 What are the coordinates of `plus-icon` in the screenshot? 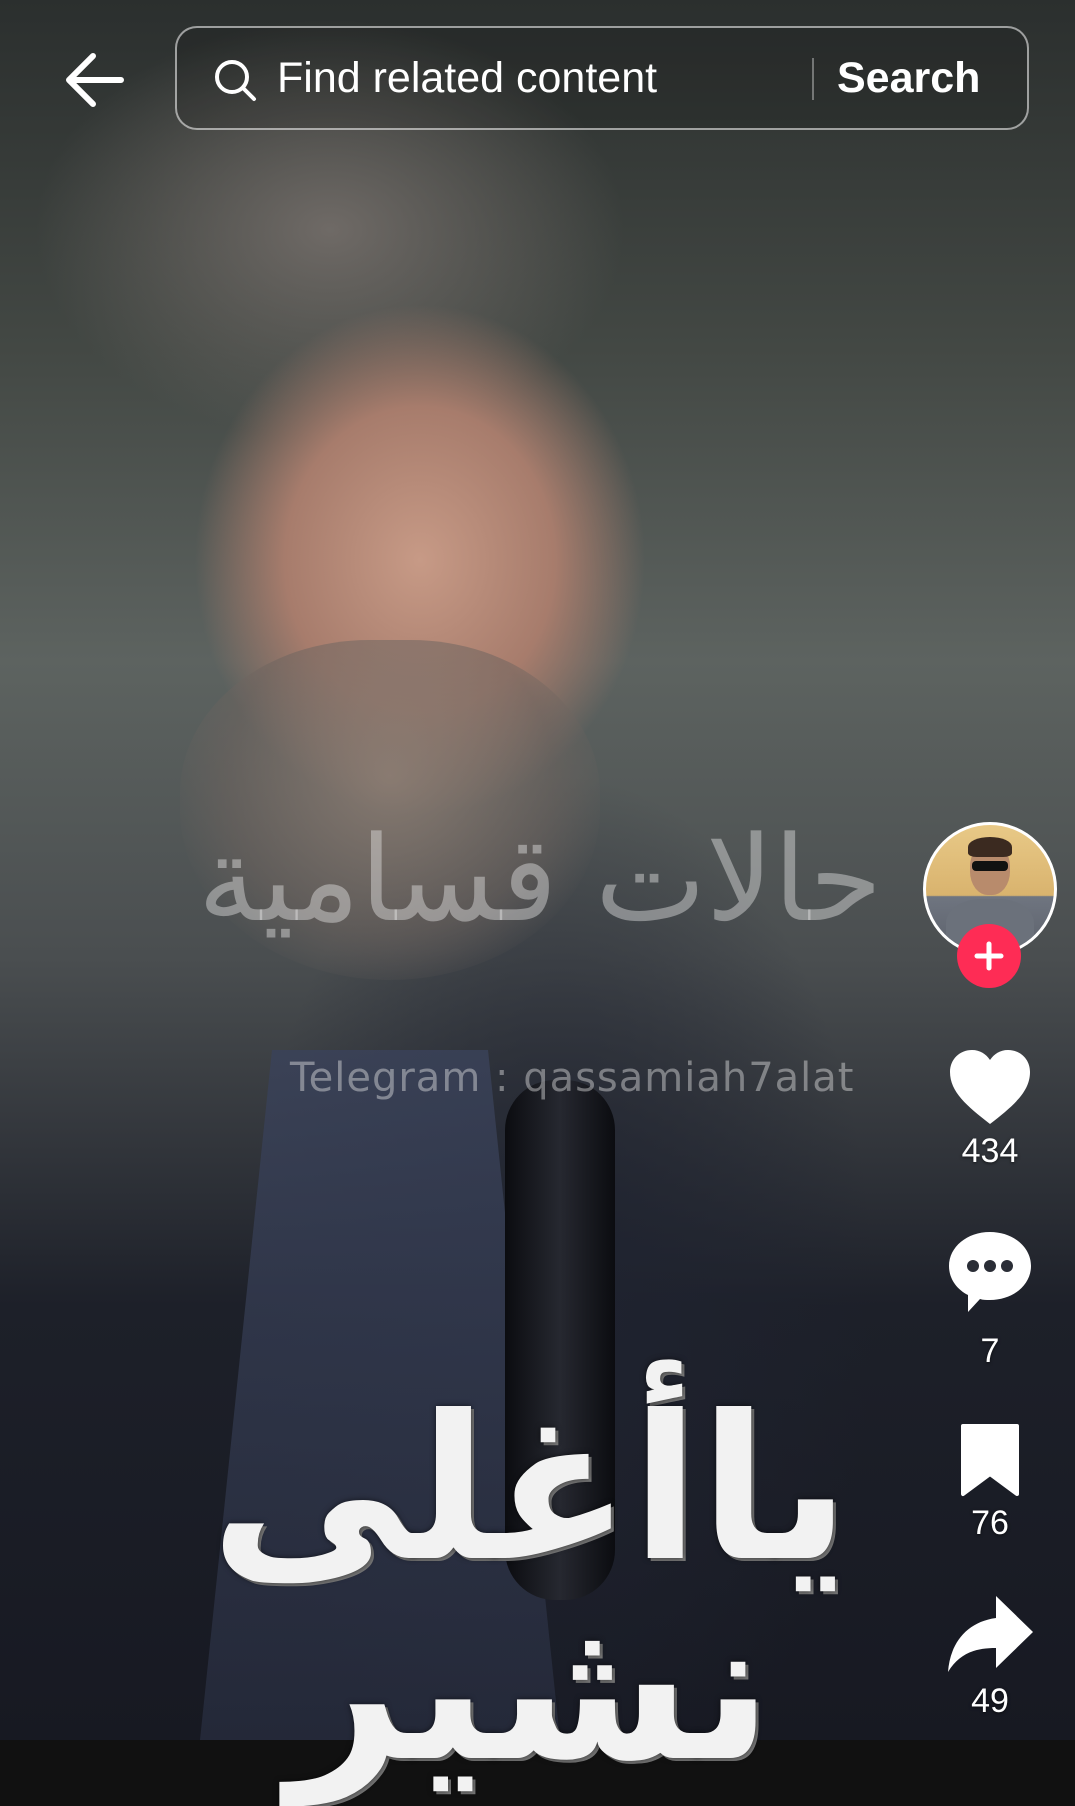 It's located at (989, 956).